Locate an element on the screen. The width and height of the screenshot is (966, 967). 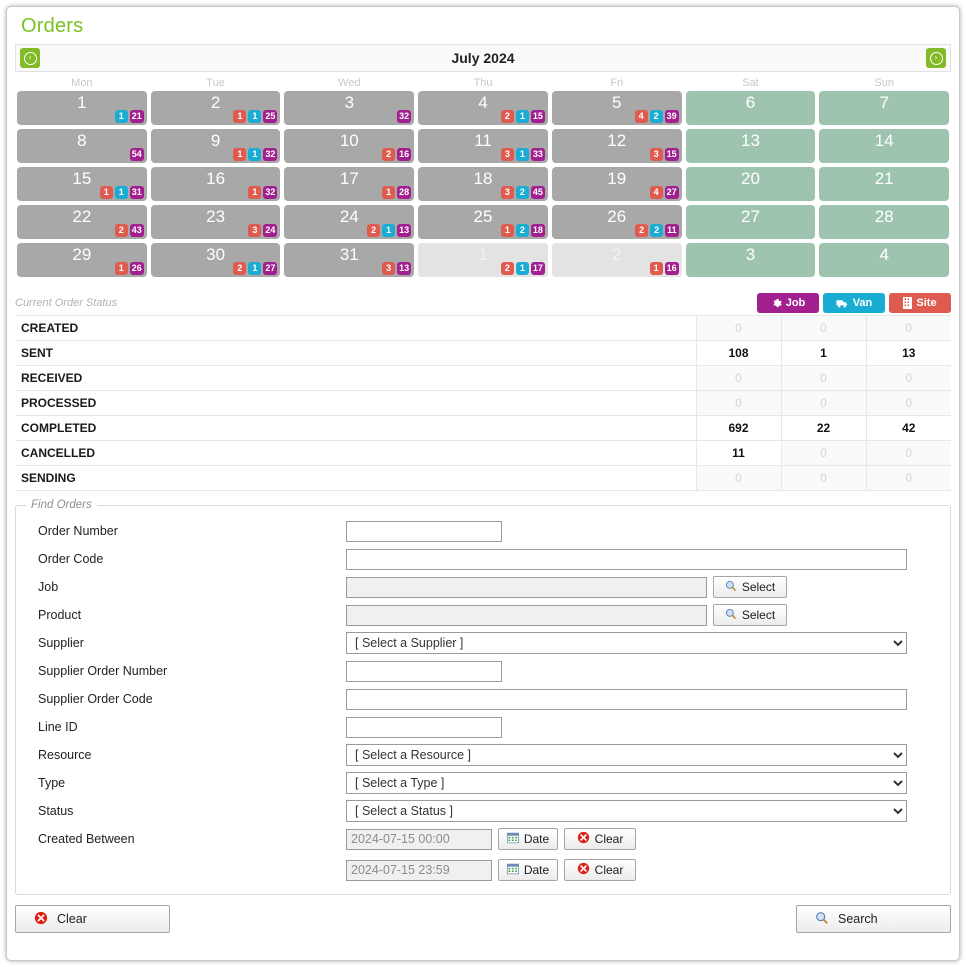
badge-job: 25 is located at coordinates (270, 116).